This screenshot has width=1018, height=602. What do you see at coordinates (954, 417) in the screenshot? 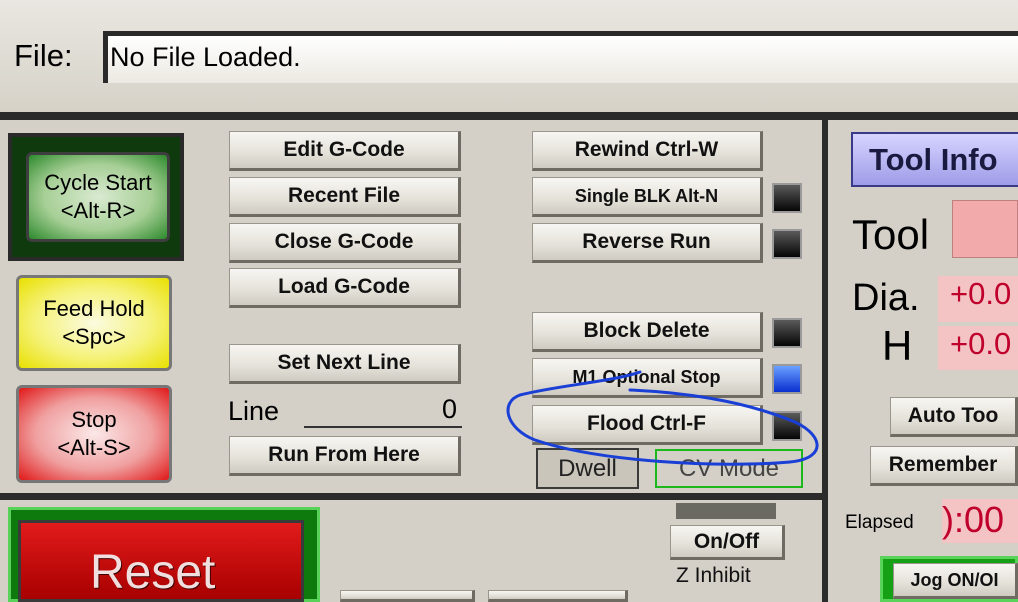
I see `auto-tool-zero-button: Auto Too` at bounding box center [954, 417].